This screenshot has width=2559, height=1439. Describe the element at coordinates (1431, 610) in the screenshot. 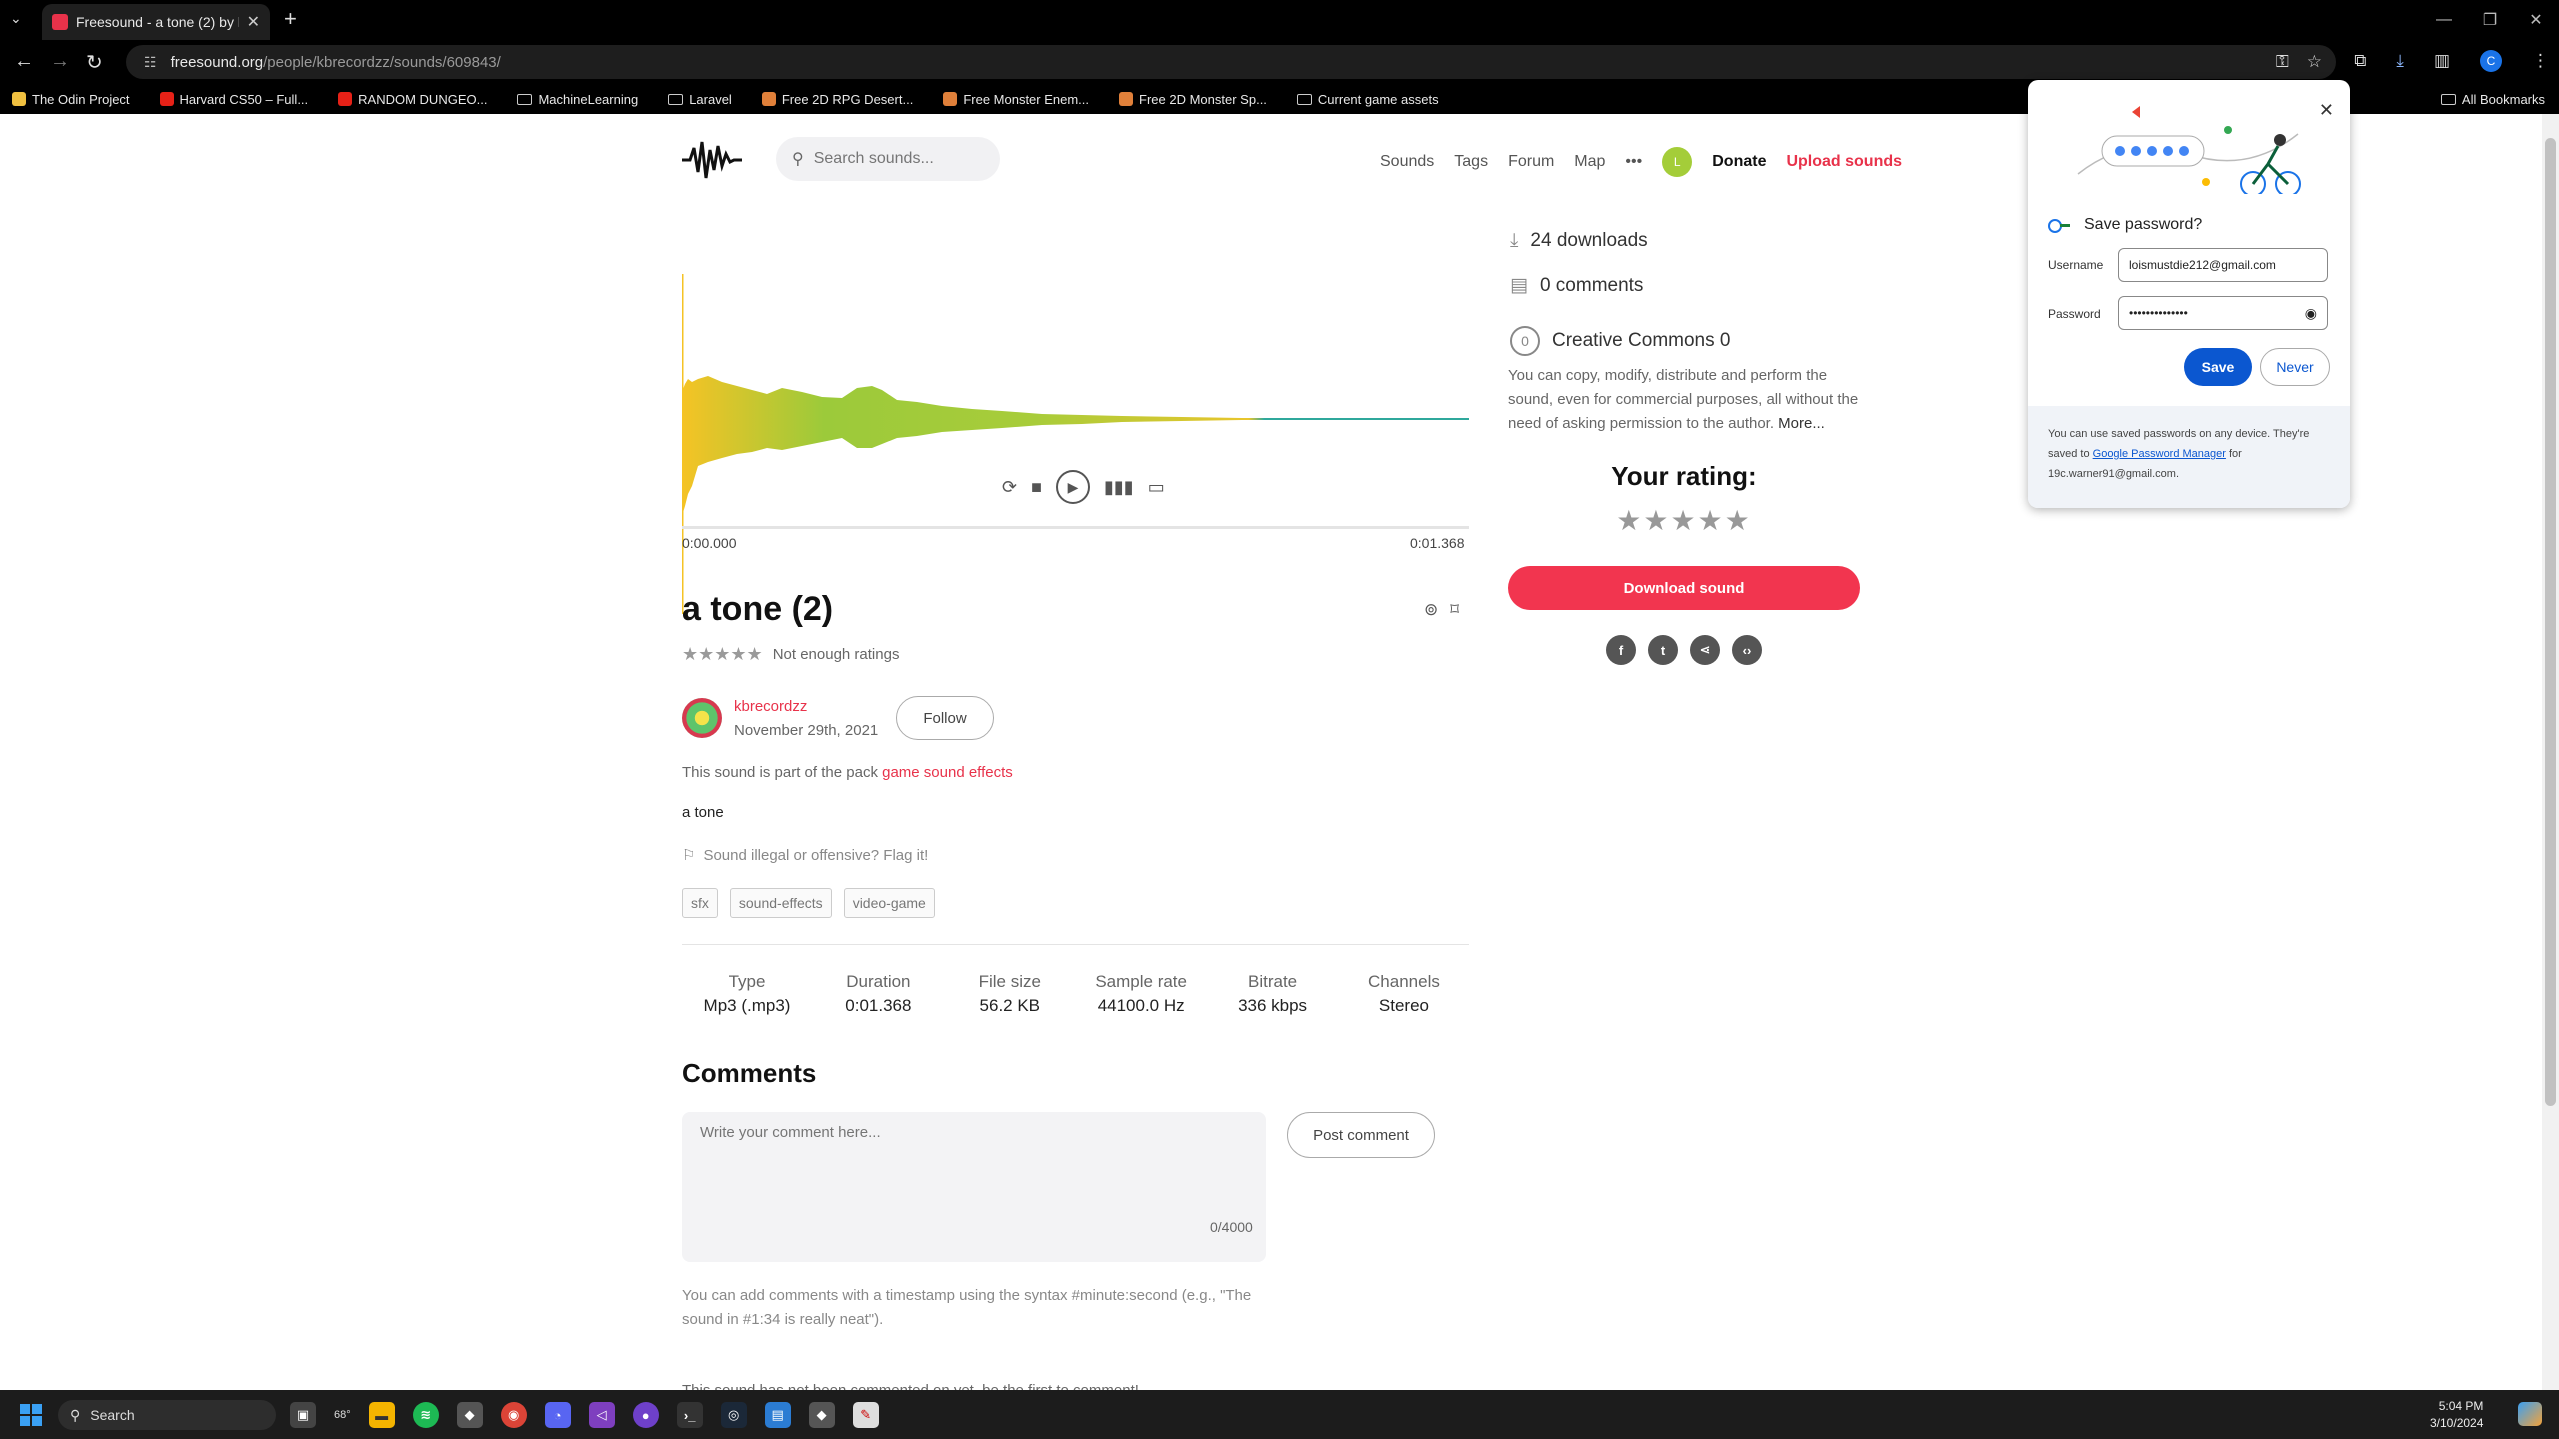

I see `similar-sounds-icon: ⊚` at that location.